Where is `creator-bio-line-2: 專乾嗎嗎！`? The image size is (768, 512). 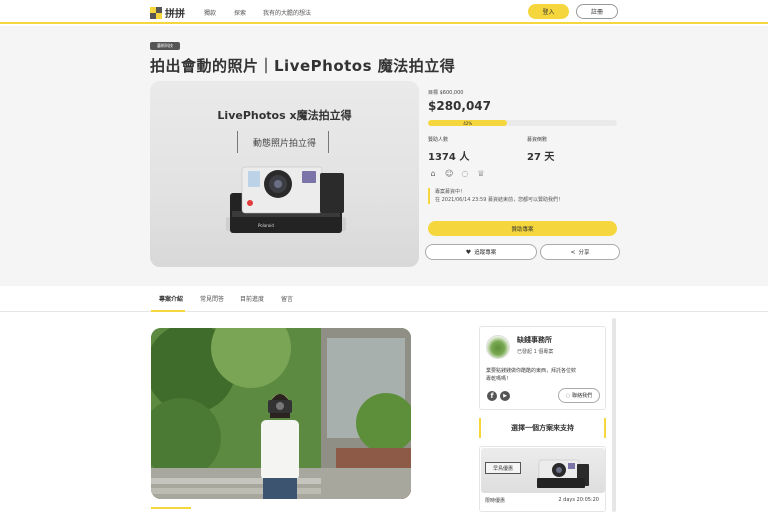
creator-bio-line-2: 專乾嗎嗎！ is located at coordinates (499, 379).